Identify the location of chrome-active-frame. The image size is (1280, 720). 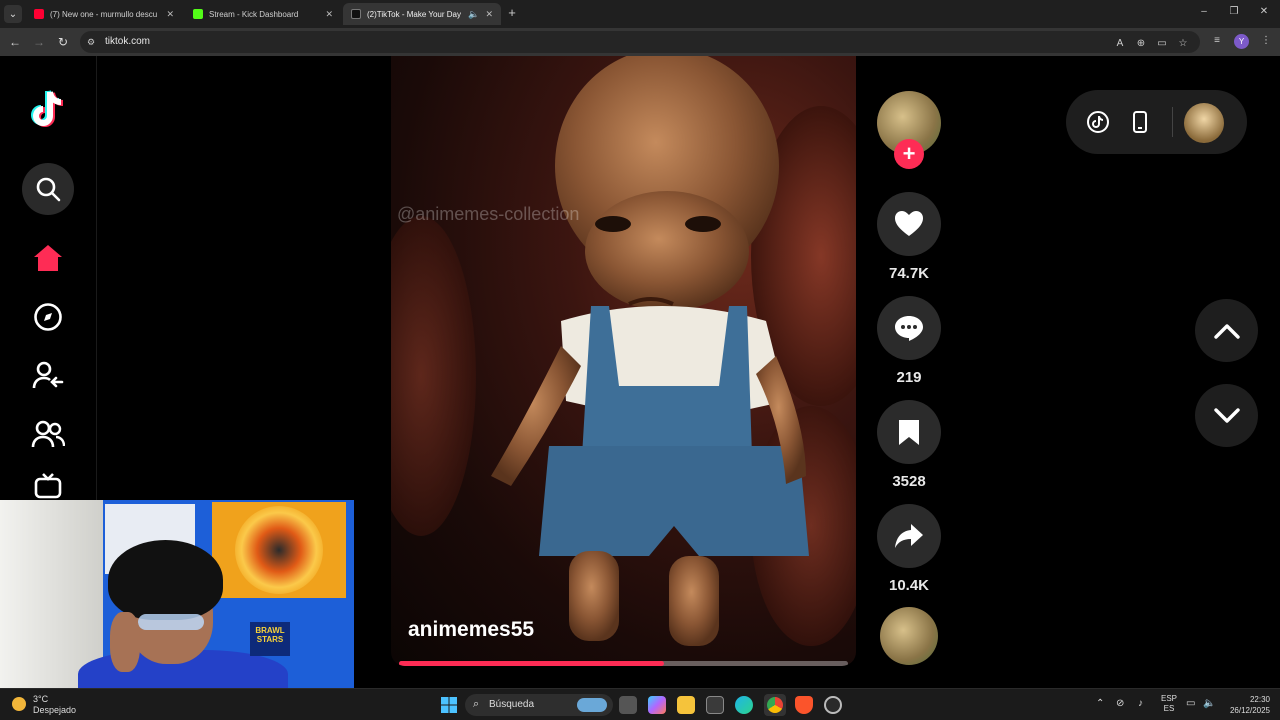
(775, 705).